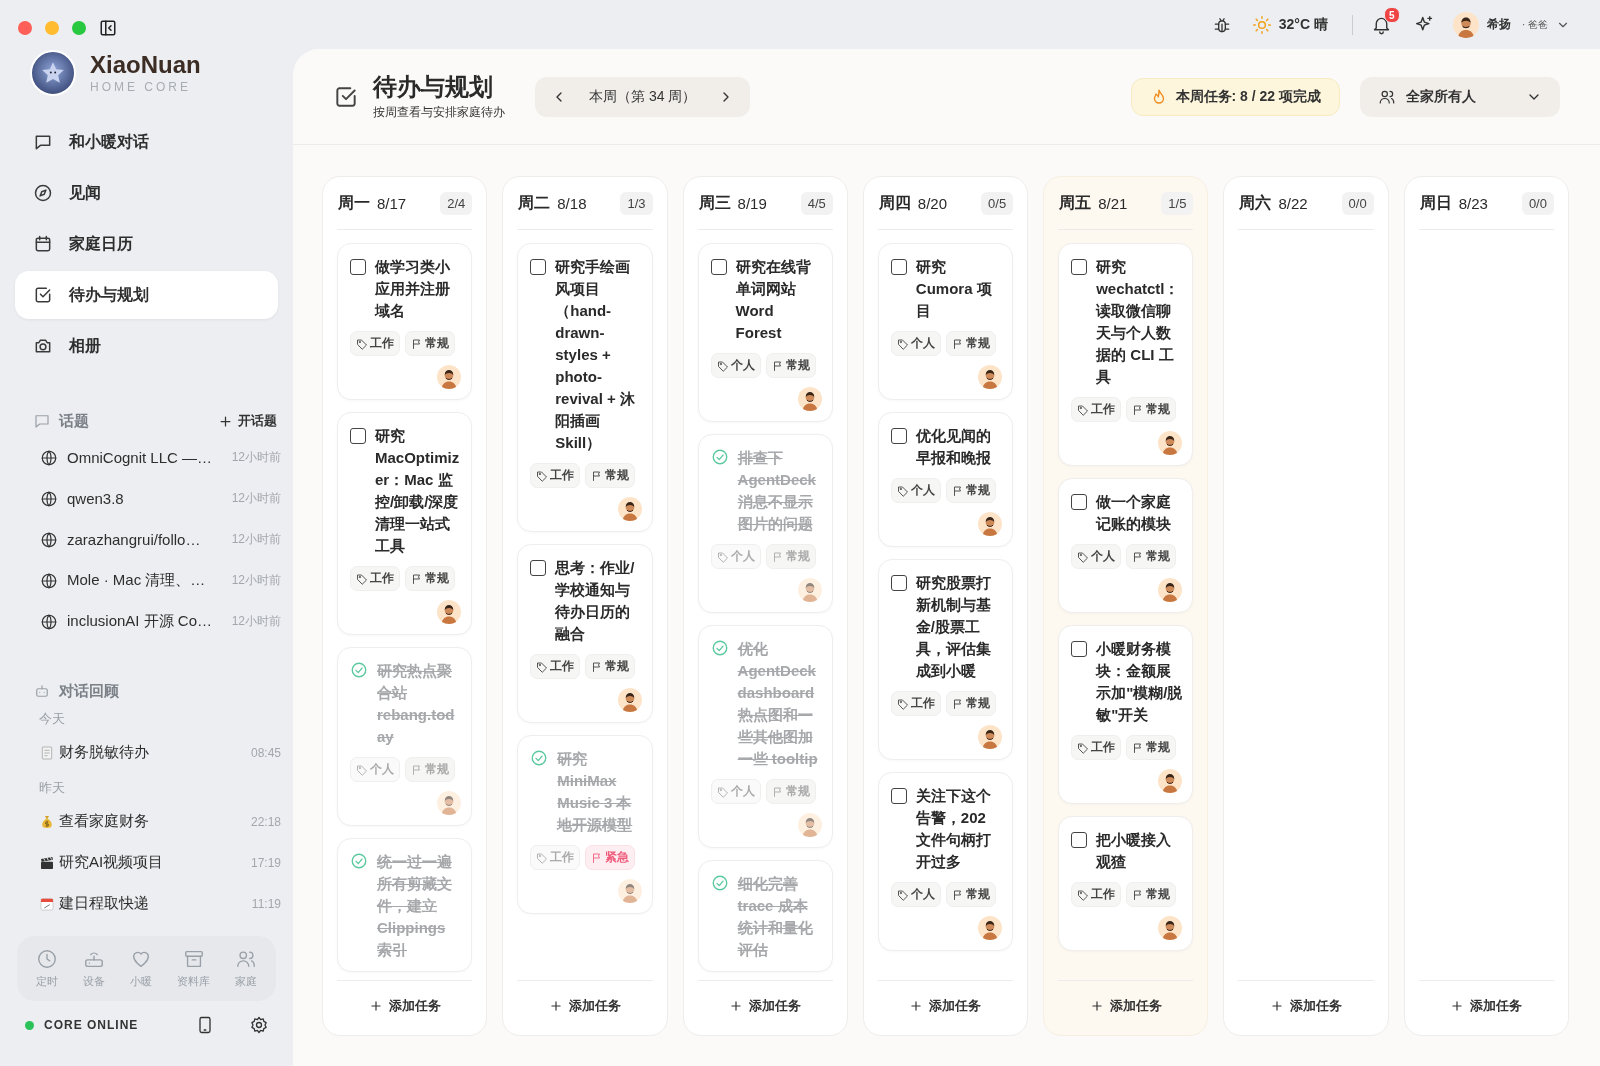  Describe the element at coordinates (765, 332) in the screenshot. I see `task-card: 研究在线背单词网站 Word Forest 个人 常规` at that location.